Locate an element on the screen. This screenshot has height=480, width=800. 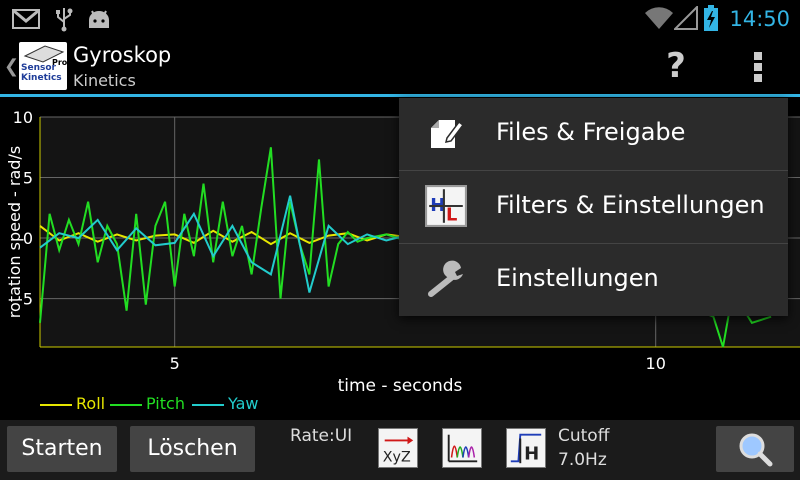
y-tick-label: 5 is located at coordinates (28, 178).